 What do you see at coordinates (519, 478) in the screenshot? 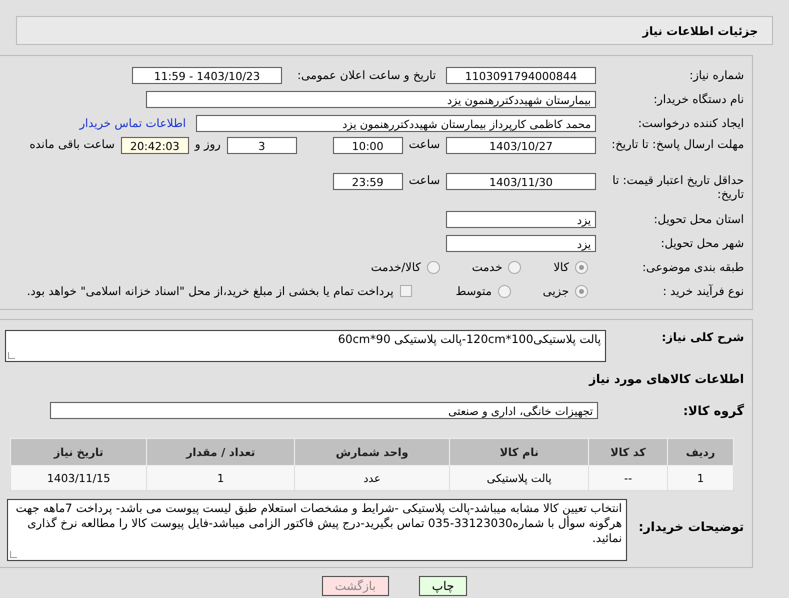
I see `table-cell: پالت پلاستیکی` at bounding box center [519, 478].